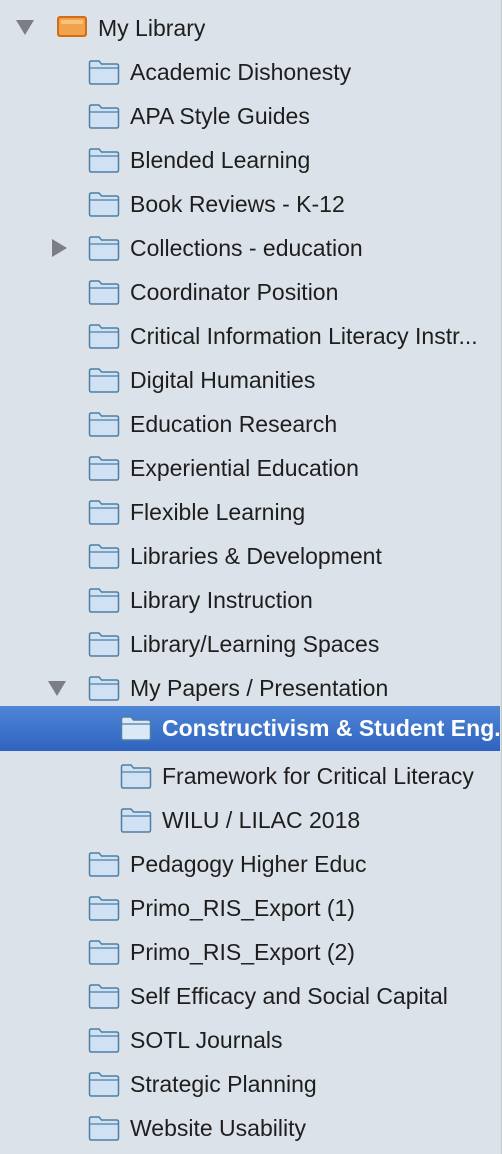  I want to click on collection-label: Coordinator Position, so click(234, 291).